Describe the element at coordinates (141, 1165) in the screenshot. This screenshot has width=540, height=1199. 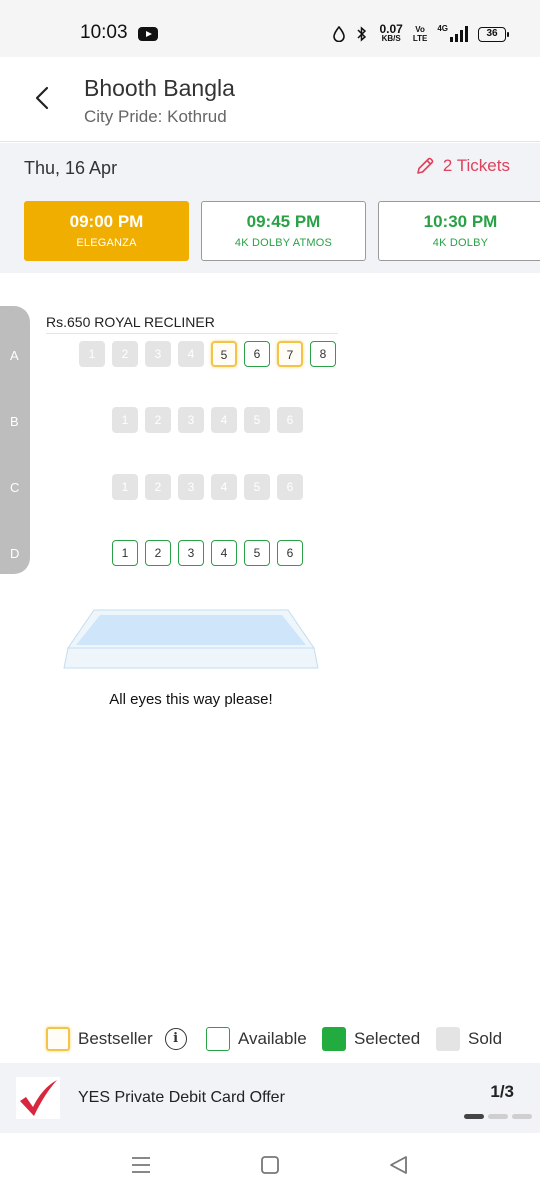
I see `menu-icon` at that location.